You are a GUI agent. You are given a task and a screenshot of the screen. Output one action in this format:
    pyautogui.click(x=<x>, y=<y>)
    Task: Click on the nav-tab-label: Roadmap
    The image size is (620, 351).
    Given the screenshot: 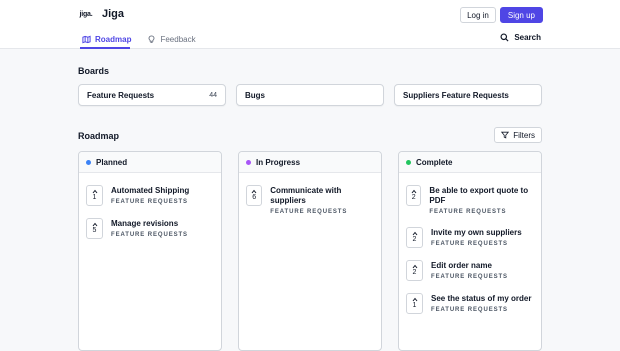 What is the action you would take?
    pyautogui.click(x=113, y=39)
    